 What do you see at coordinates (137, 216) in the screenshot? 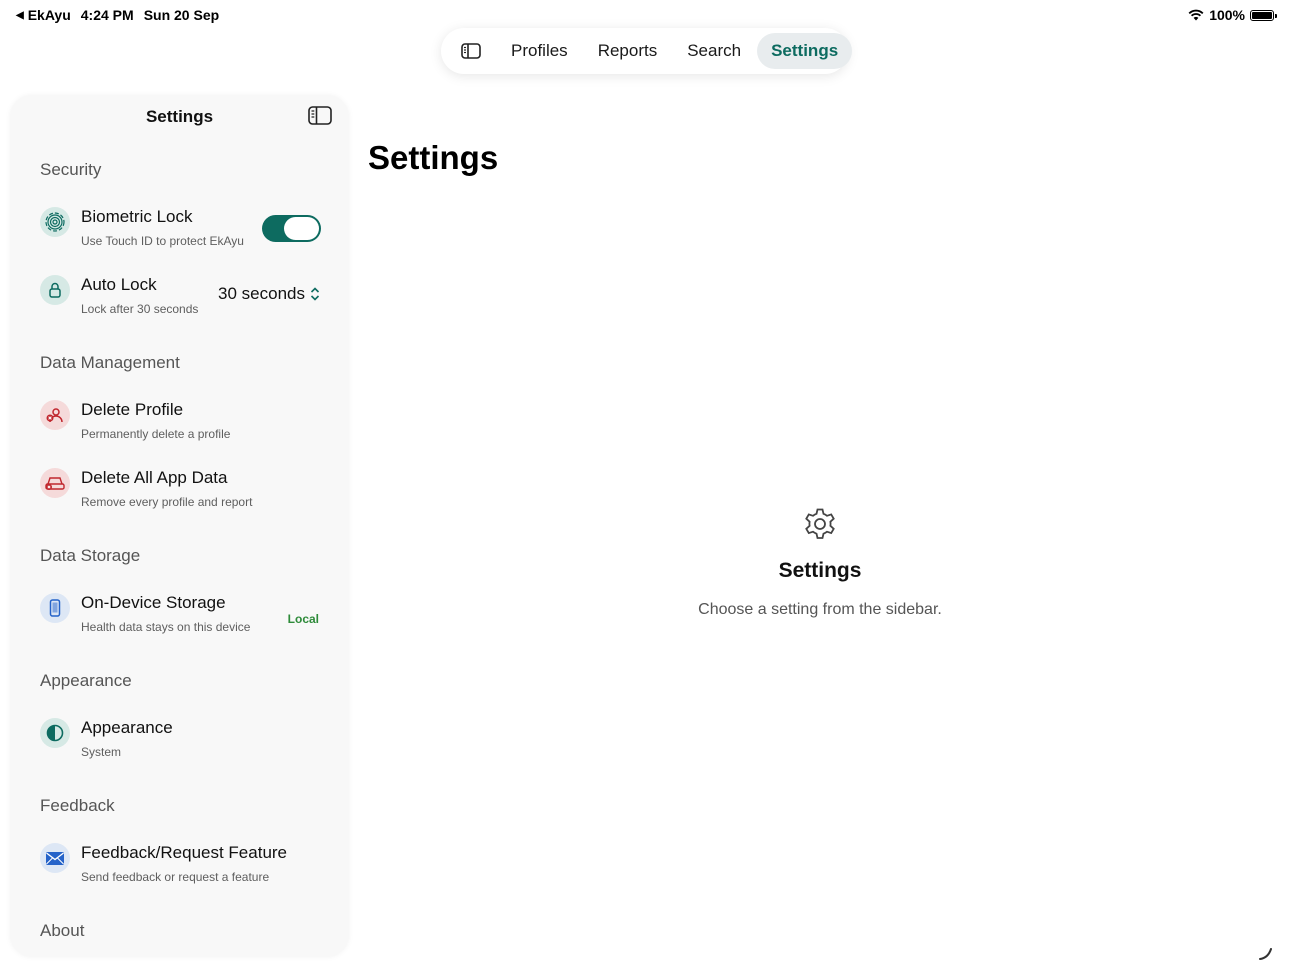
I see `biometric-lock-title: Biometric Lock` at bounding box center [137, 216].